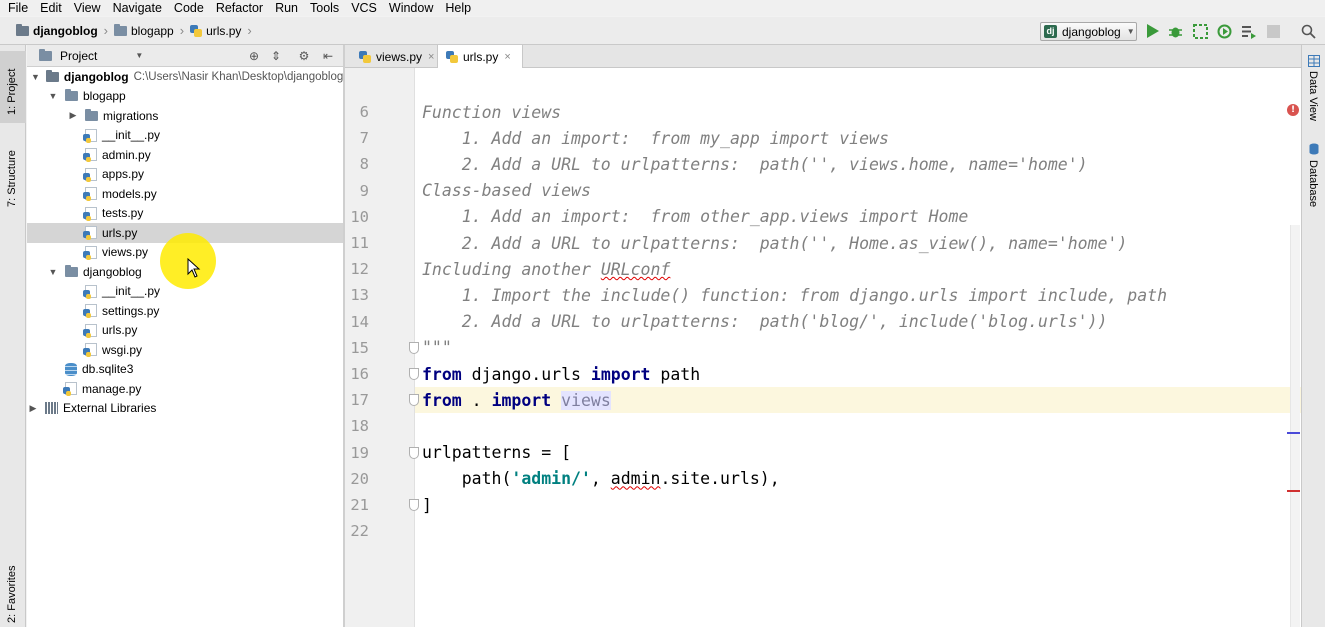 This screenshot has height=627, width=1325. Describe the element at coordinates (521, 400) in the screenshot. I see `keyword-token: import` at that location.